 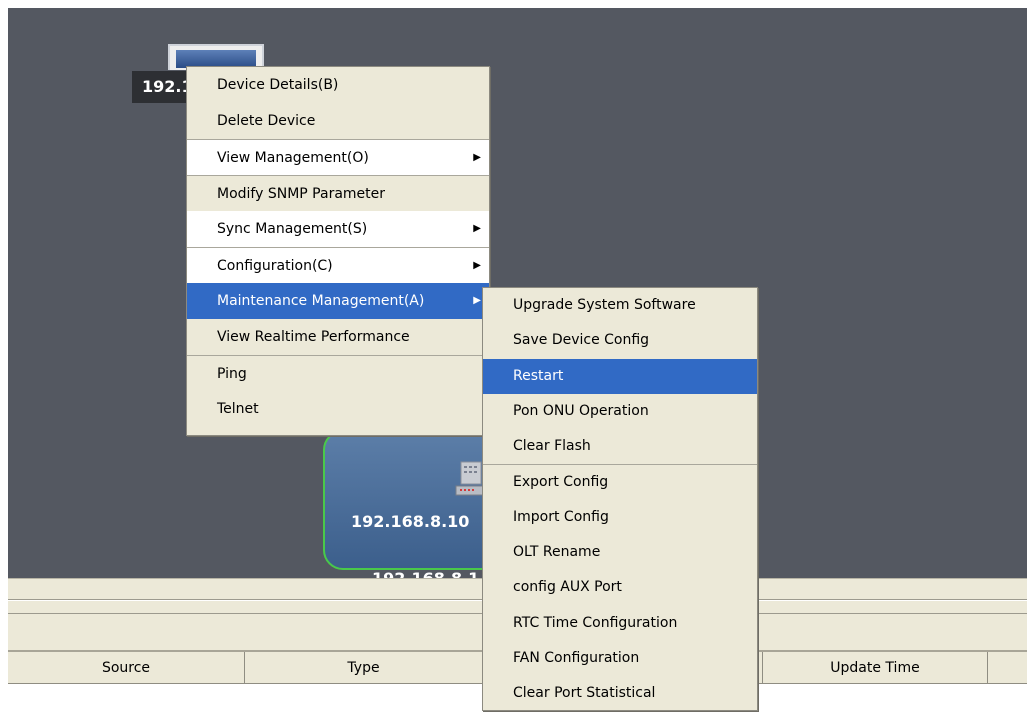 What do you see at coordinates (301, 194) in the screenshot?
I see `menu-item-label: Modify SNMP Parameter` at bounding box center [301, 194].